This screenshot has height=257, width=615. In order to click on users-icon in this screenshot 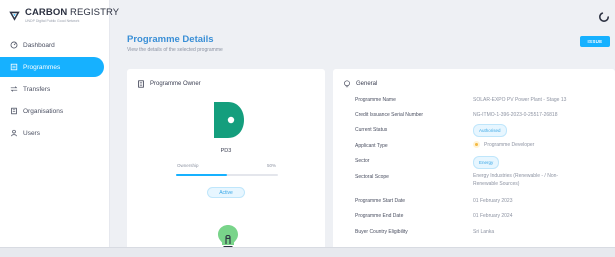, I will do `click(13, 133)`.